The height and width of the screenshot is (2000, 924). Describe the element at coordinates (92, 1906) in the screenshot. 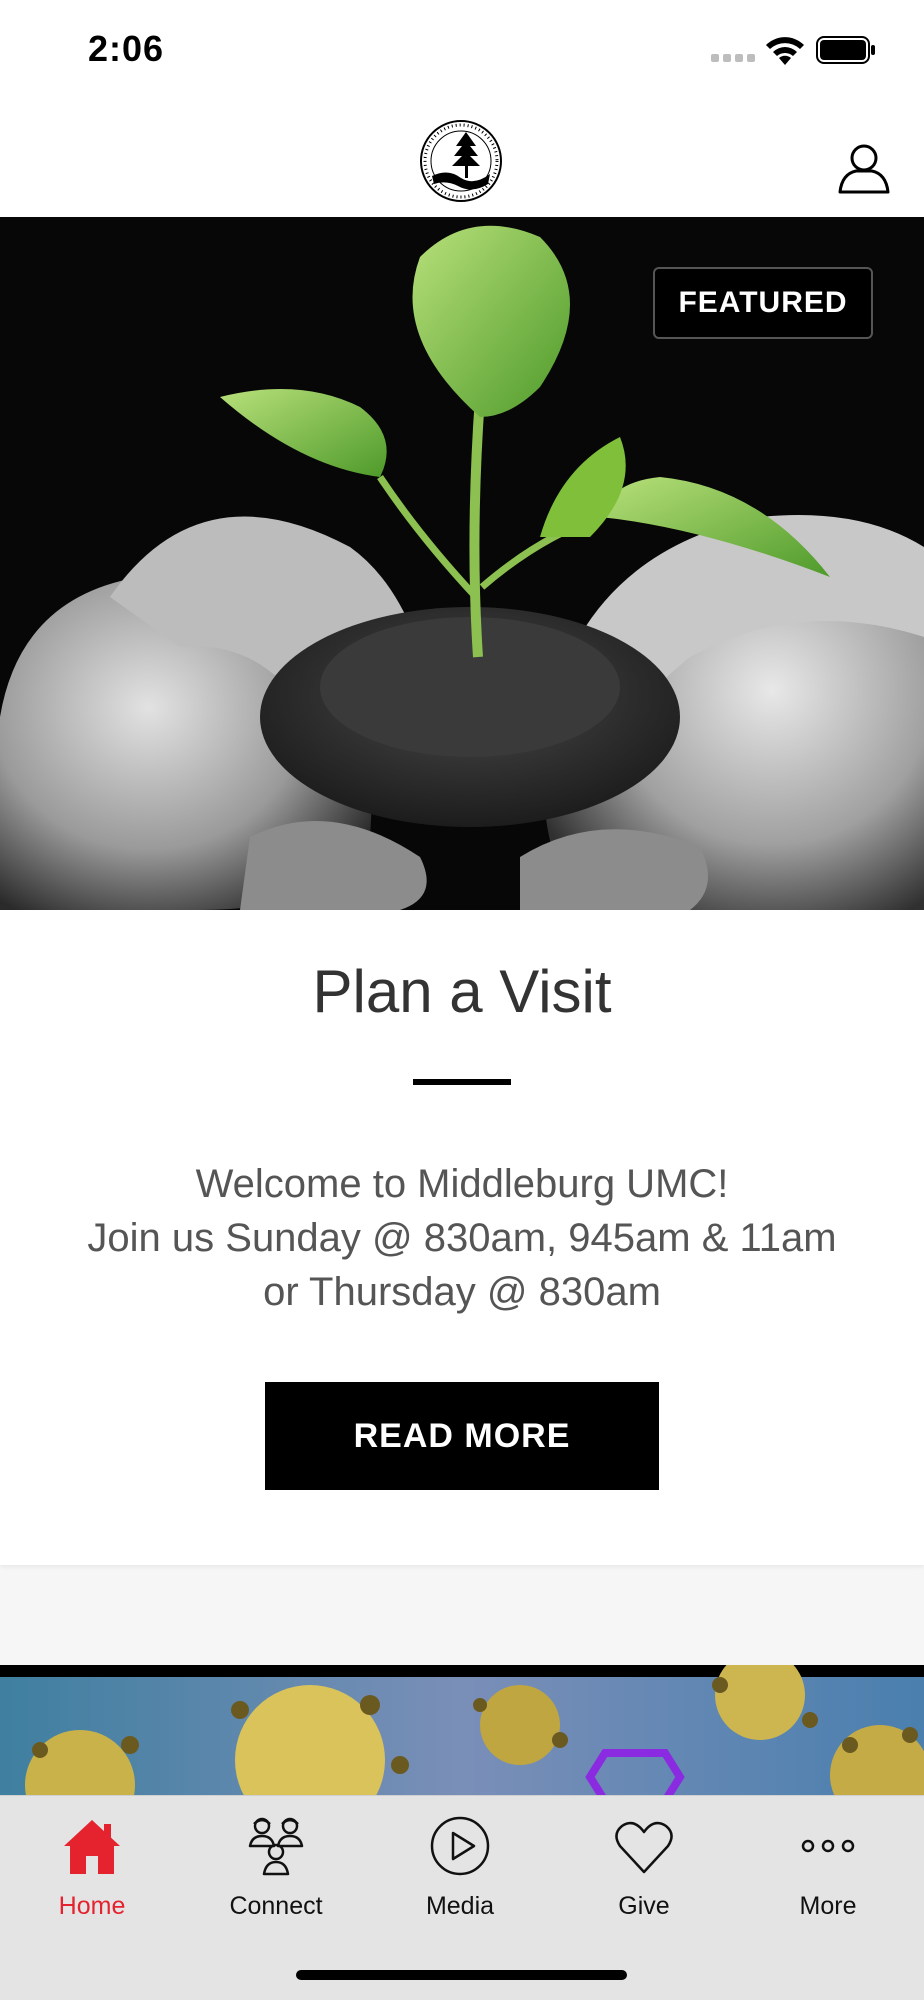

I see `tab-label: Home` at that location.